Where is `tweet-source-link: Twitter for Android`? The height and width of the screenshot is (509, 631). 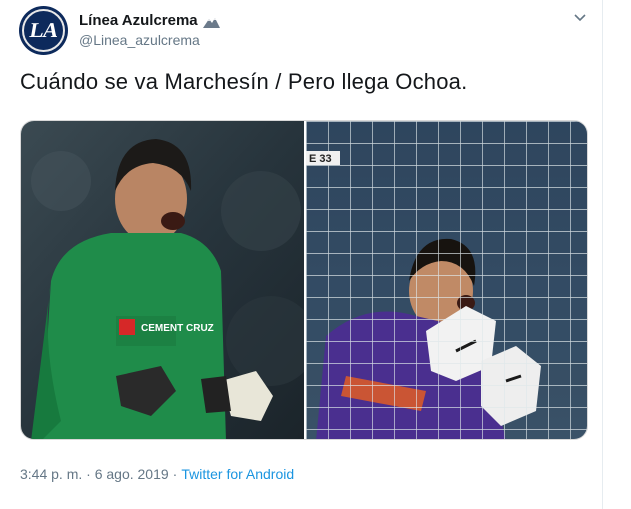
tweet-source-link: Twitter for Android is located at coordinates (237, 474).